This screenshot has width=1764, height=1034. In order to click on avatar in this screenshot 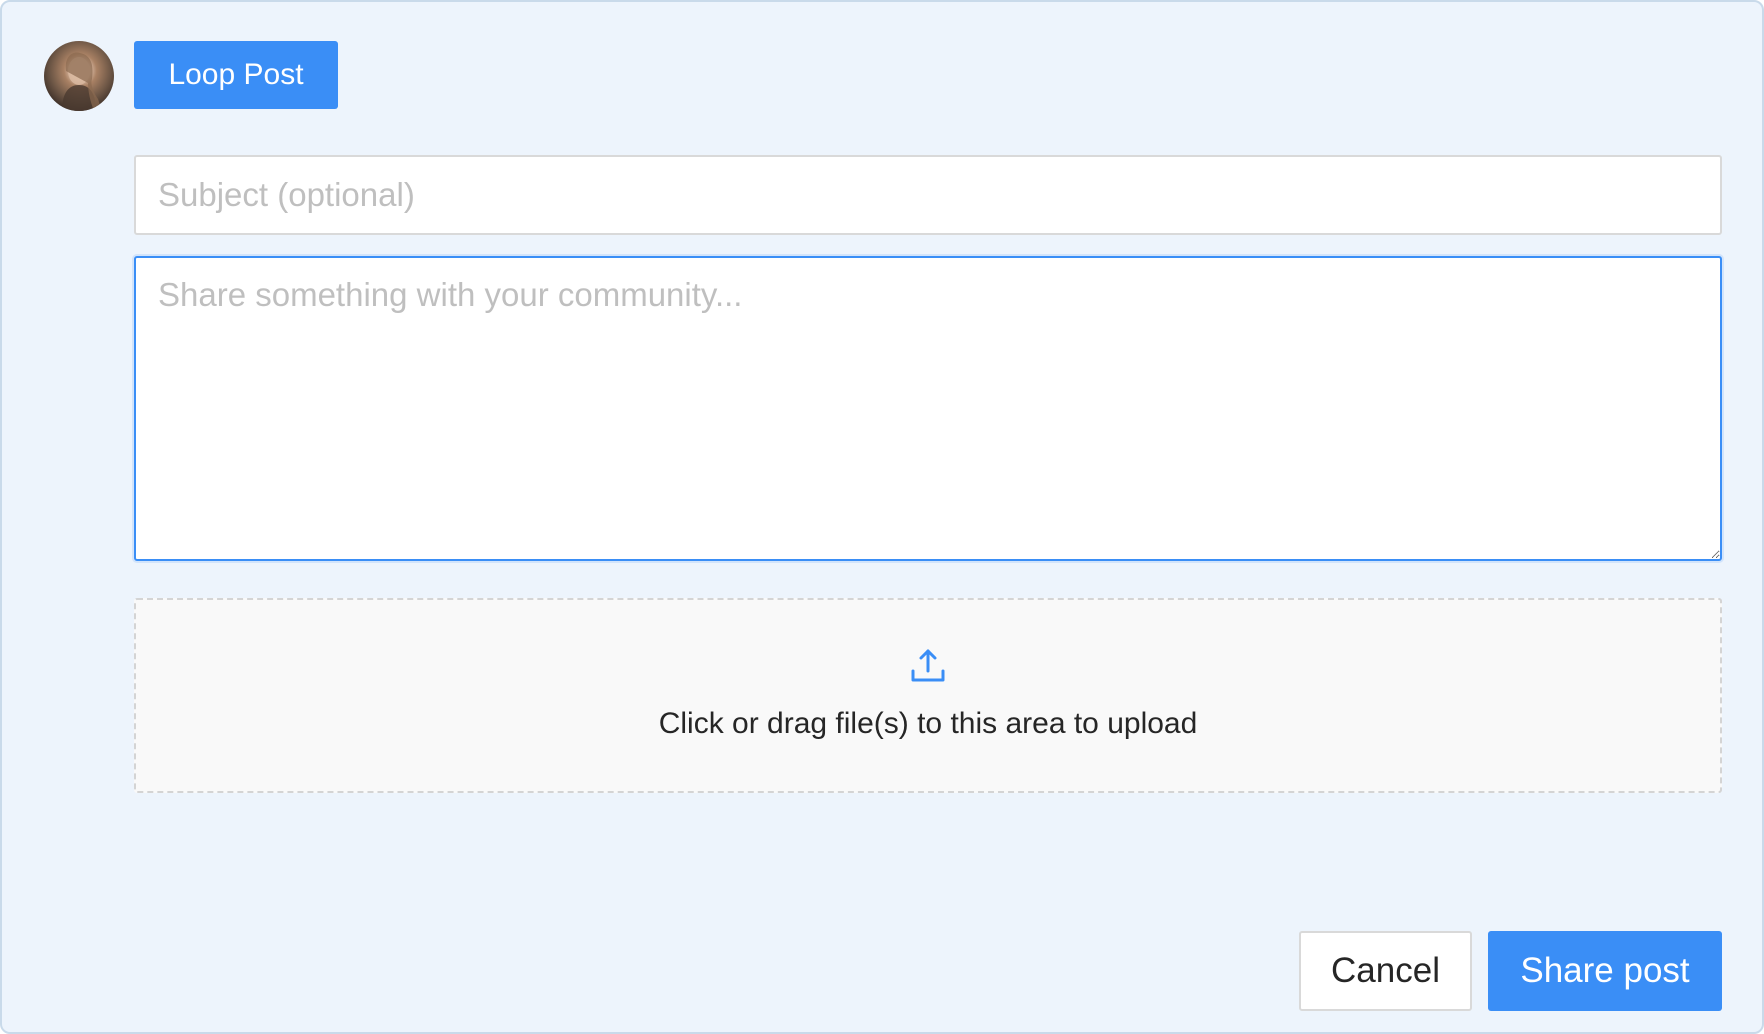, I will do `click(79, 76)`.